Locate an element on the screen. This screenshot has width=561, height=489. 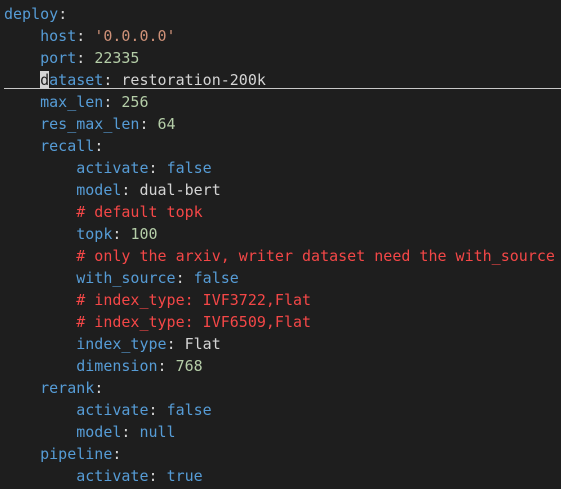
yaml-key: dimension is located at coordinates (117, 366).